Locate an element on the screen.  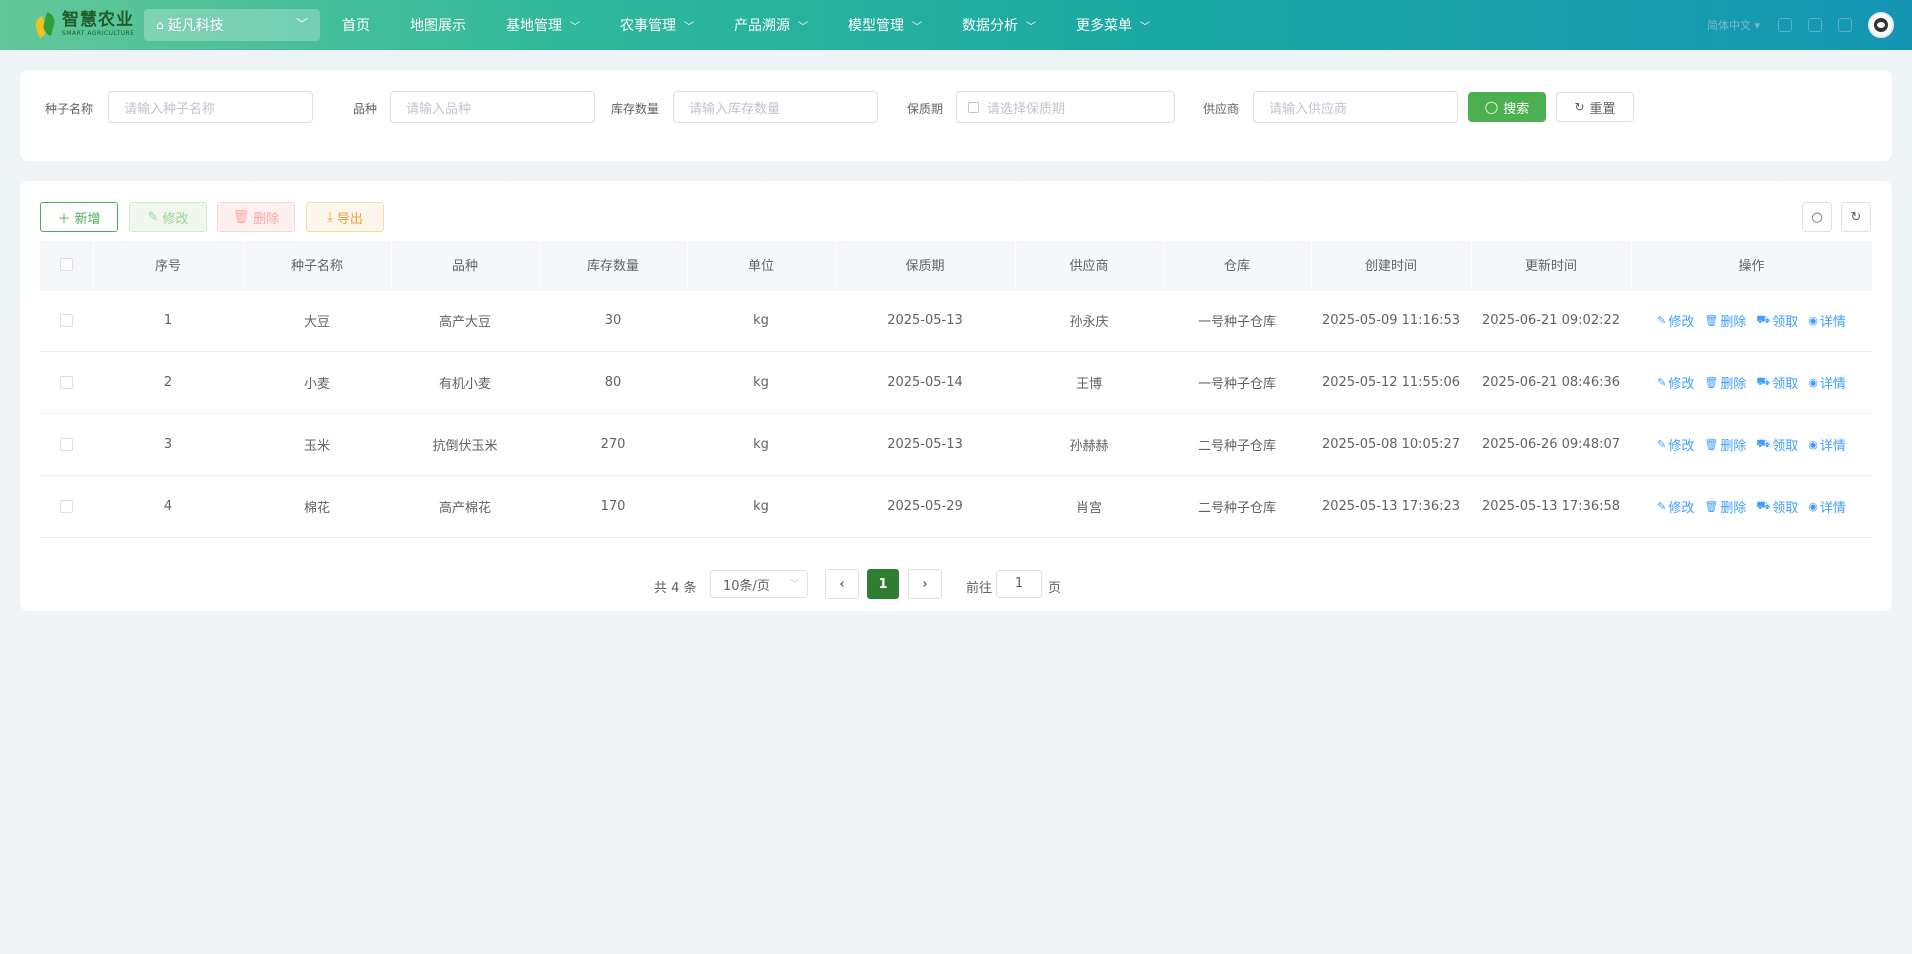
fullscreen-icon is located at coordinates (1845, 25).